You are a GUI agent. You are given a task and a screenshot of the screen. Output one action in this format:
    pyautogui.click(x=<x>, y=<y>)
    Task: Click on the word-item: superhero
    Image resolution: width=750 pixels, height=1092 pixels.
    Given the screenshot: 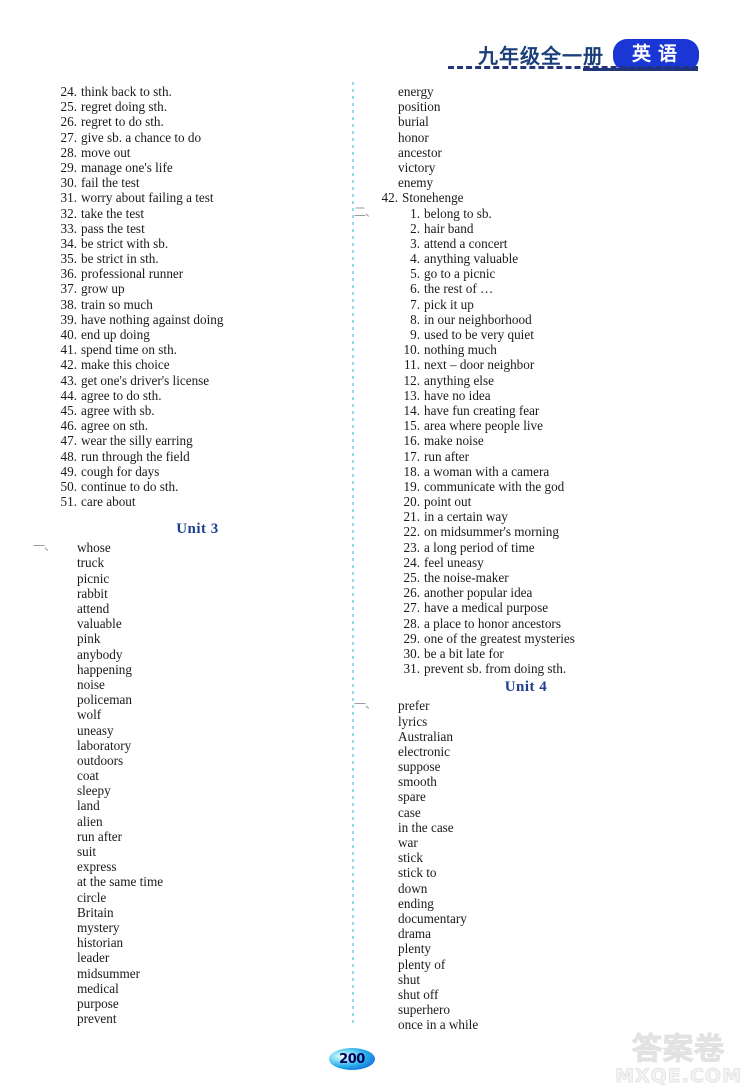 What is the action you would take?
    pyautogui.click(x=424, y=1010)
    